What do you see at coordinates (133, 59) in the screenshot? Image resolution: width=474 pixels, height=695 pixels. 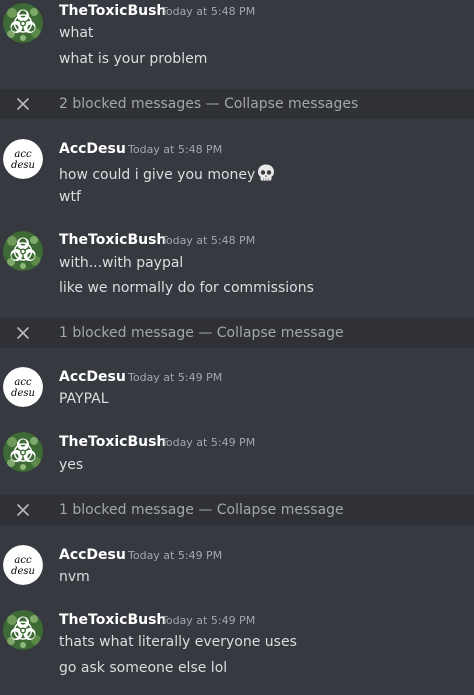 I see `message-text: what is your problem` at bounding box center [133, 59].